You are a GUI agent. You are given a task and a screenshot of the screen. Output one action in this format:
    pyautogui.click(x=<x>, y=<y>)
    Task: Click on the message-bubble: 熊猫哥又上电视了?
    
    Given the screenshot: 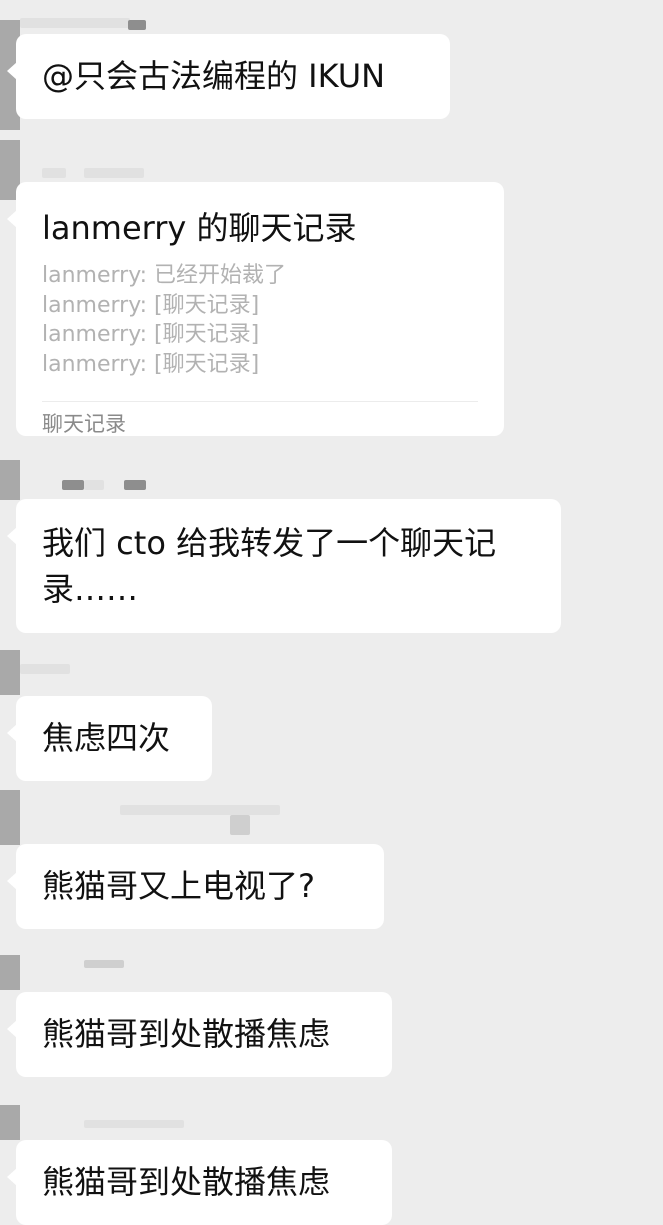 What is the action you would take?
    pyautogui.click(x=195, y=886)
    